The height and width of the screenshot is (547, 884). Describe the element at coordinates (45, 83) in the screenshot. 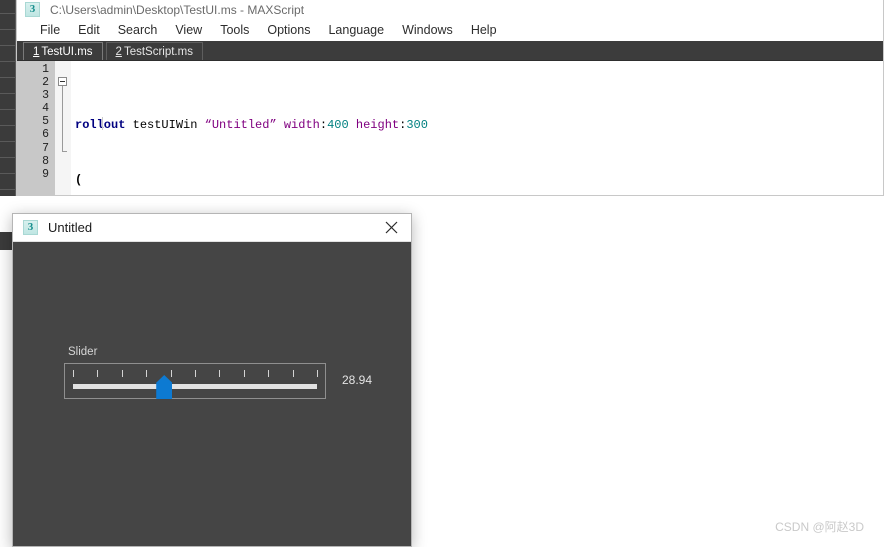

I see `line-number: 2` at that location.